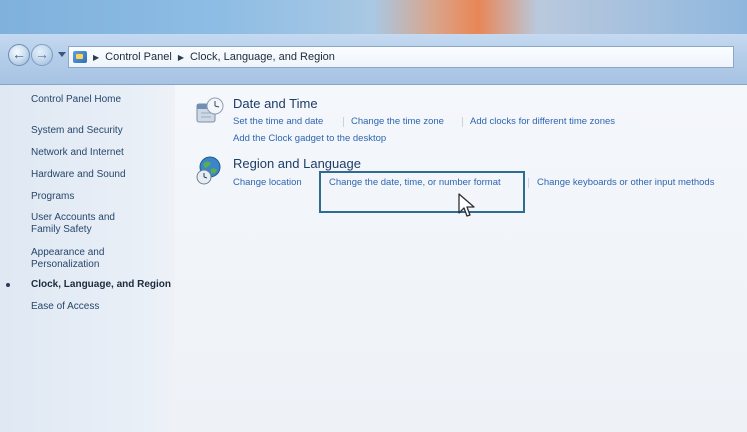  I want to click on sidebar-item-control-panel-home: Control Panel Home, so click(101, 100).